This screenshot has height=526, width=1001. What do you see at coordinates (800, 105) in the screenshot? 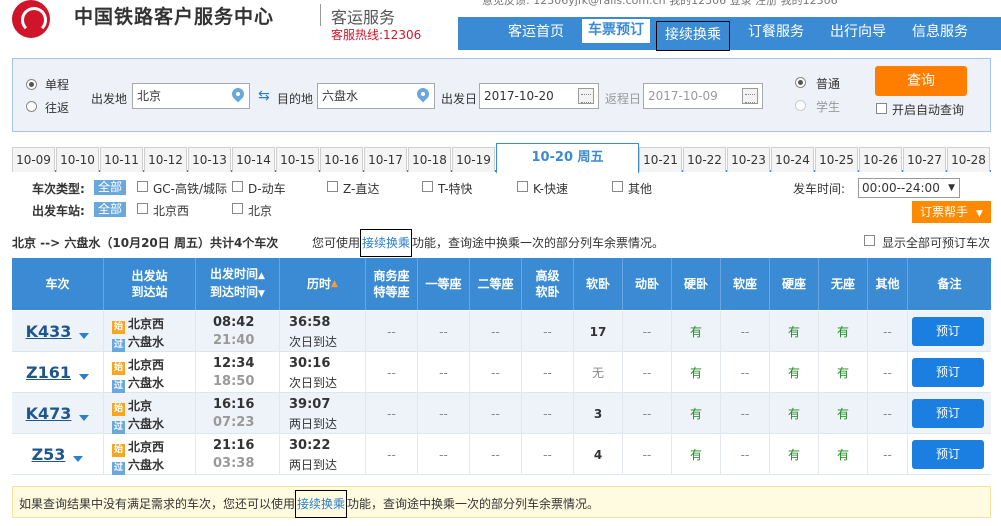
I see `passenger-student-radio` at bounding box center [800, 105].